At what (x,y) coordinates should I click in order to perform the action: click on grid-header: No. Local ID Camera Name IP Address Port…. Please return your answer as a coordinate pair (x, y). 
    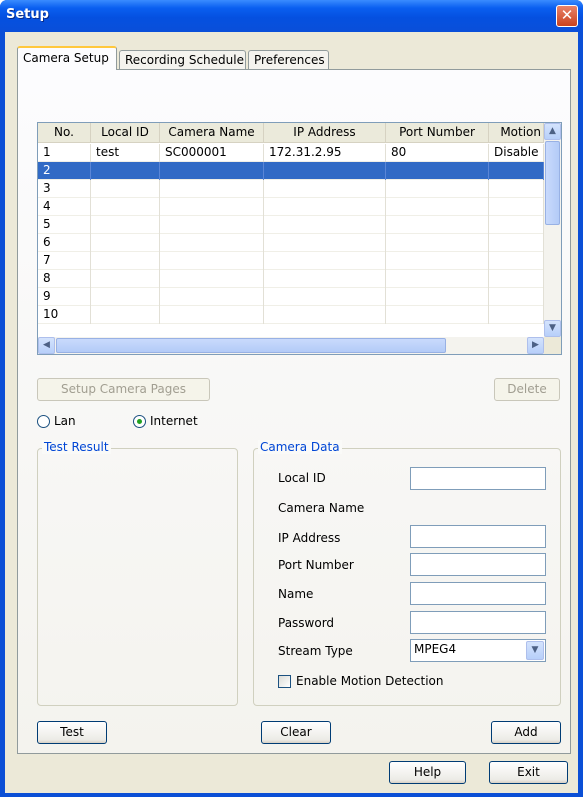
    Looking at the image, I should click on (291, 133).